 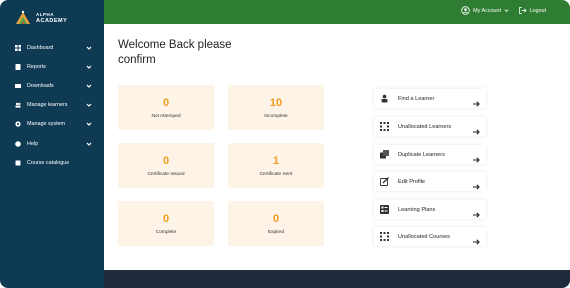 I want to click on sidebar-item-help: Help, so click(x=52, y=143).